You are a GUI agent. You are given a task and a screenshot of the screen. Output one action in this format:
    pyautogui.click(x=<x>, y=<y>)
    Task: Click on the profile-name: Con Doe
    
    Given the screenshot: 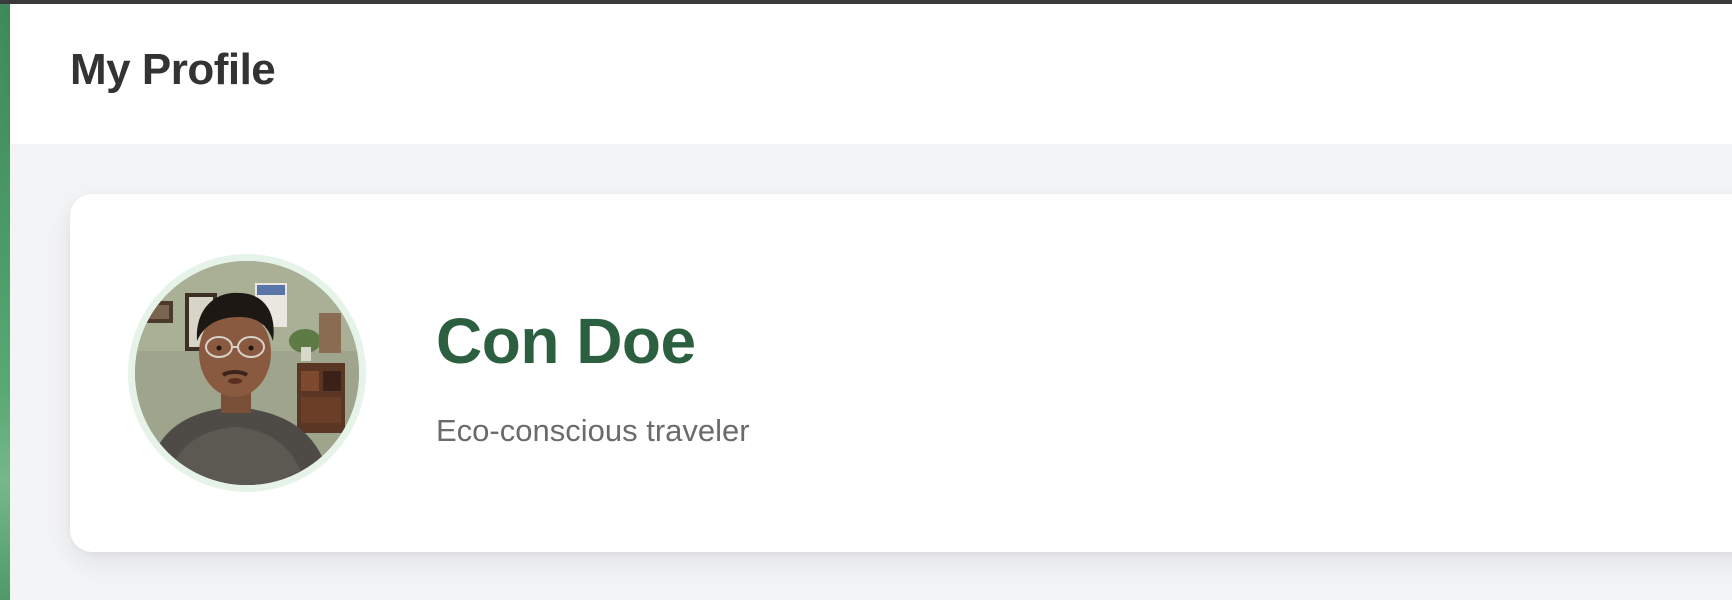 What is the action you would take?
    pyautogui.click(x=566, y=341)
    